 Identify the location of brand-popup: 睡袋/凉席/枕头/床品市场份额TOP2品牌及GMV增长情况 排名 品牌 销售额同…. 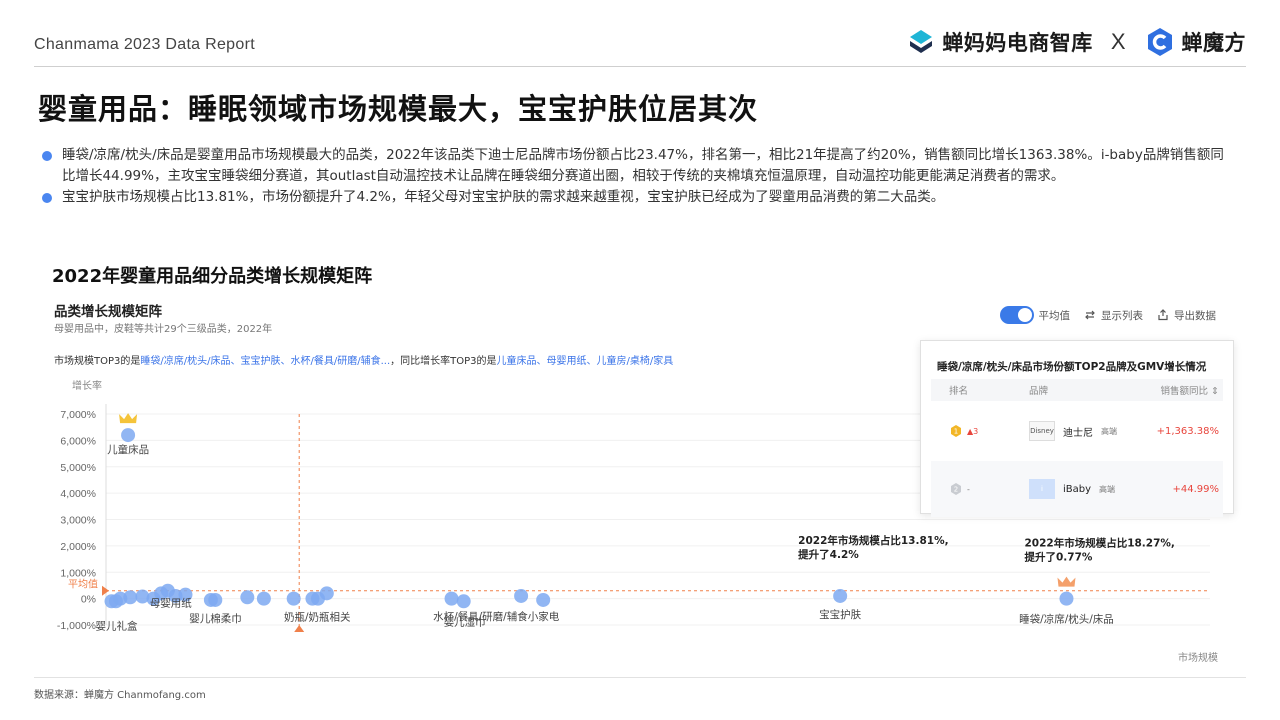
(1077, 428).